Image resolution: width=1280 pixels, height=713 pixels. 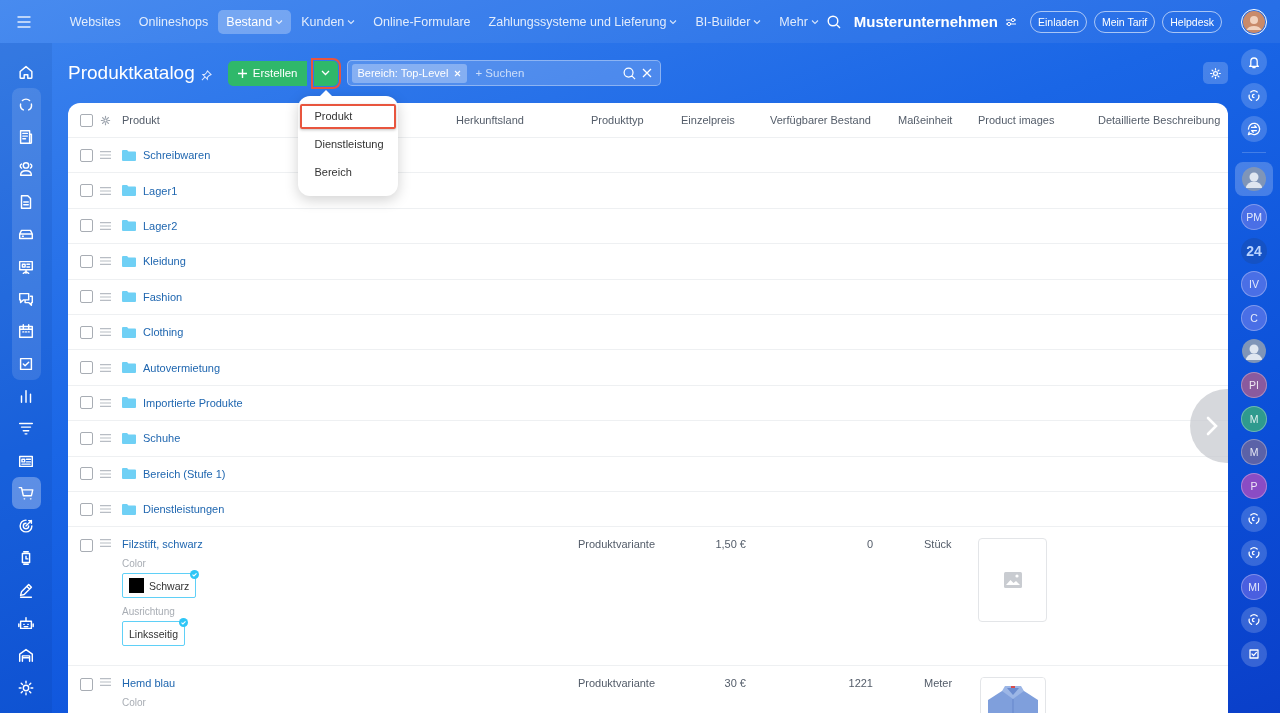 I want to click on product-link: Hemd blau, so click(x=149, y=683).